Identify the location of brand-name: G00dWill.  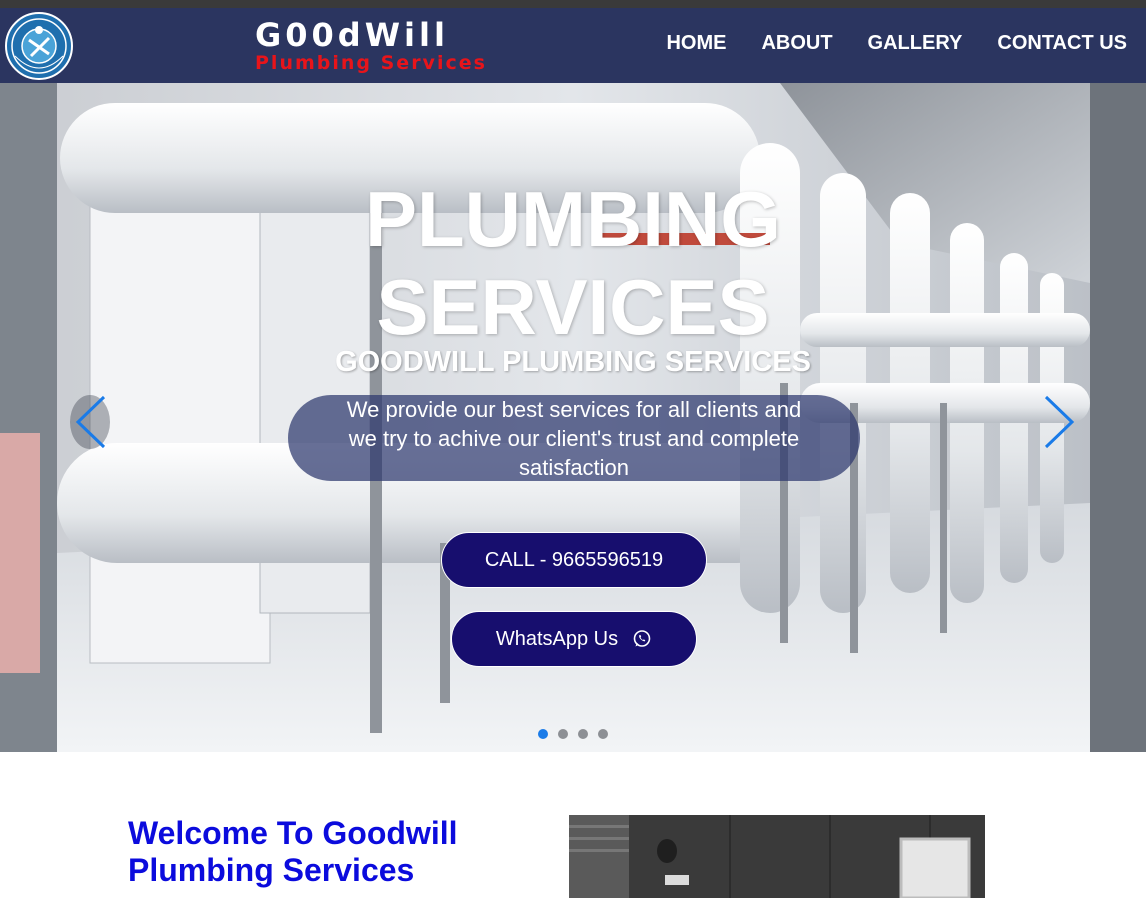
(352, 35).